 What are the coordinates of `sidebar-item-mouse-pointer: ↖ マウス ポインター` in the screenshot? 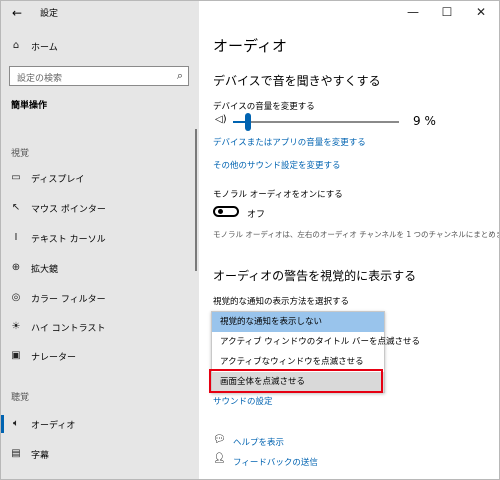 It's located at (100, 208).